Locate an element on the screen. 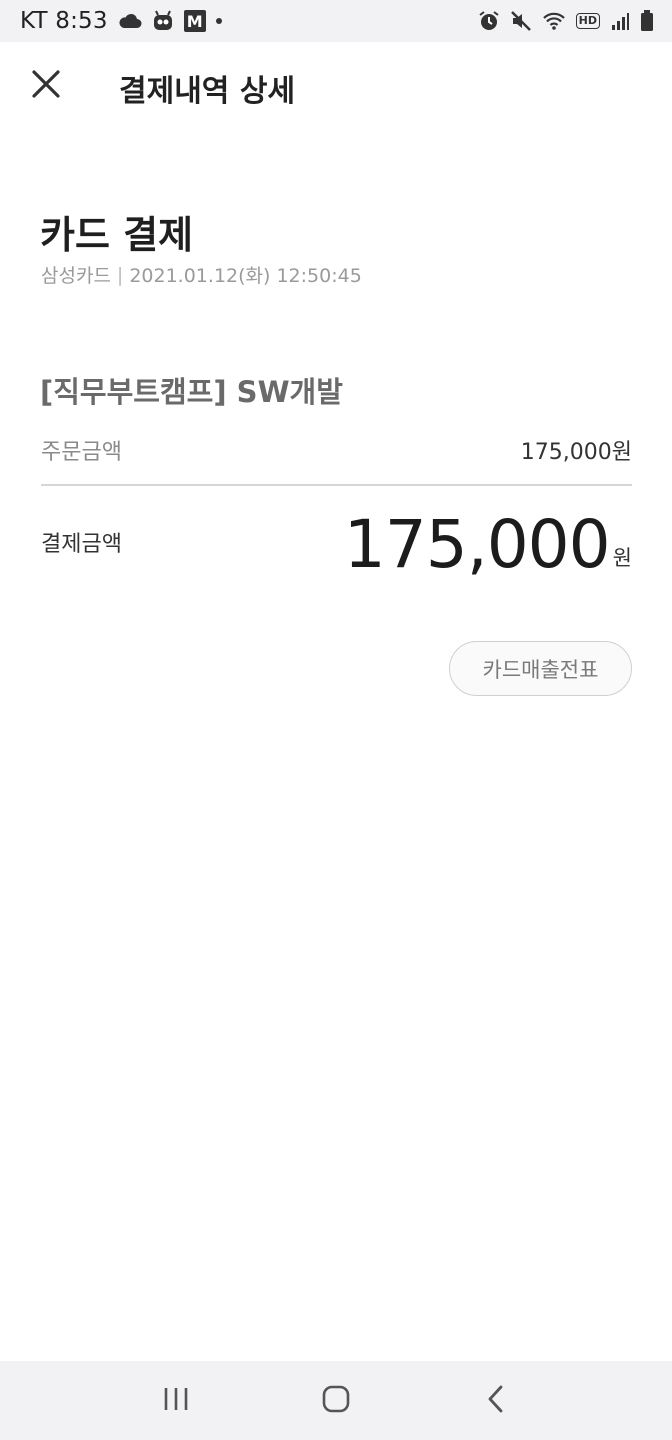  battery-icon is located at coordinates (647, 21).